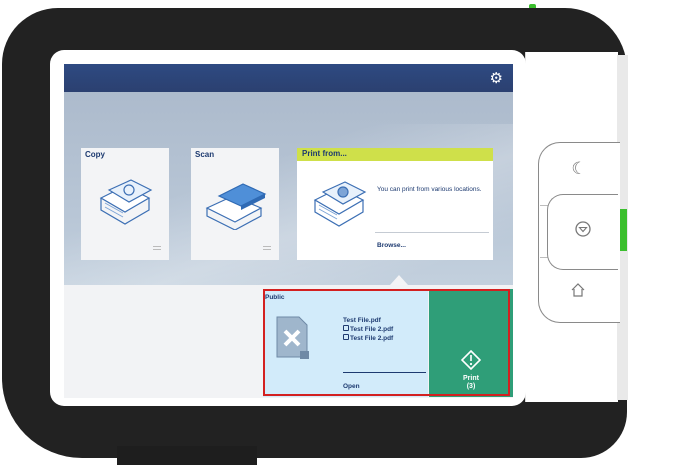 Image resolution: width=697 pixels, height=465 pixels. I want to click on gear-icon: ⚙, so click(496, 78).